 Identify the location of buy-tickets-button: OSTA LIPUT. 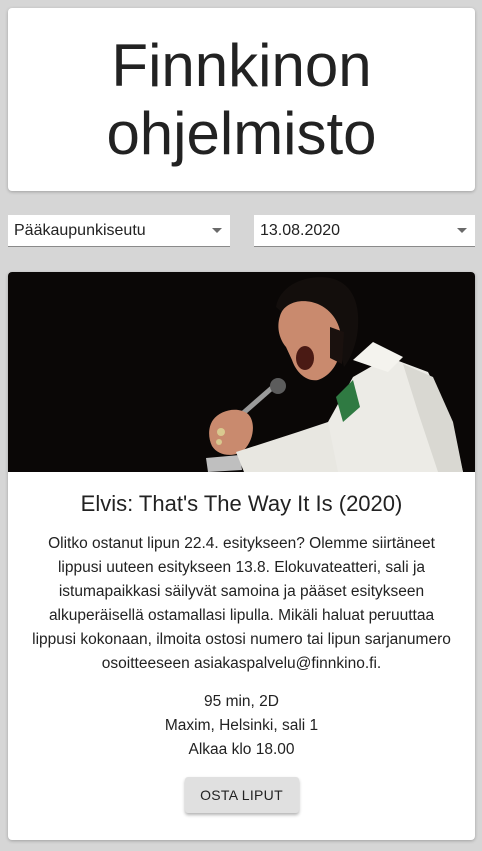
(241, 795).